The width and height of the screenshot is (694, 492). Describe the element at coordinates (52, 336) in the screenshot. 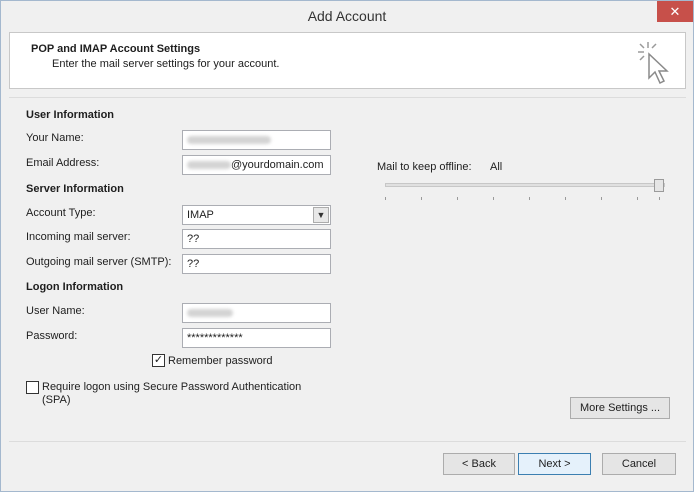

I see `password-label: Password:` at that location.